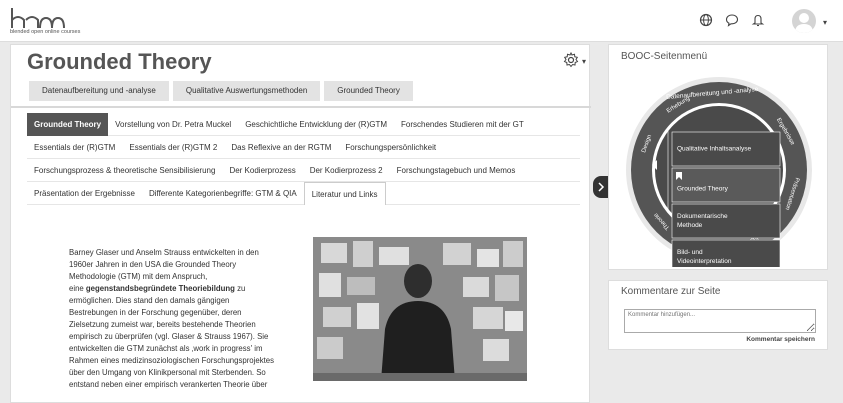  I want to click on wheel-menu-label: Methode, so click(690, 225).